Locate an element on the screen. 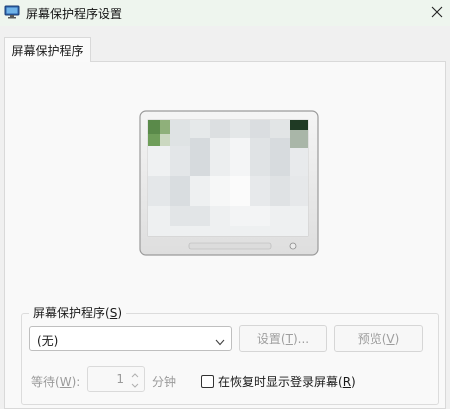 This screenshot has height=409, width=450. minutes-label: 分钟 is located at coordinates (164, 382).